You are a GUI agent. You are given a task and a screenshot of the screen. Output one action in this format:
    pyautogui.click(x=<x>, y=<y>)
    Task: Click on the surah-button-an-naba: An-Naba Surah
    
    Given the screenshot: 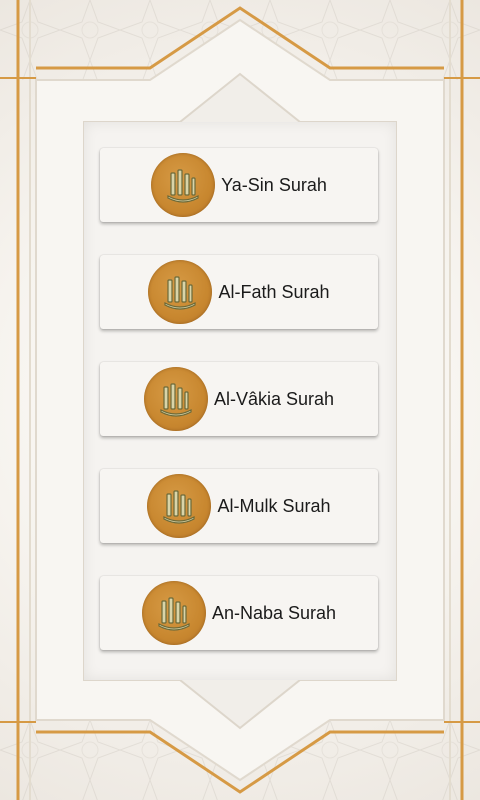 What is the action you would take?
    pyautogui.click(x=239, y=613)
    